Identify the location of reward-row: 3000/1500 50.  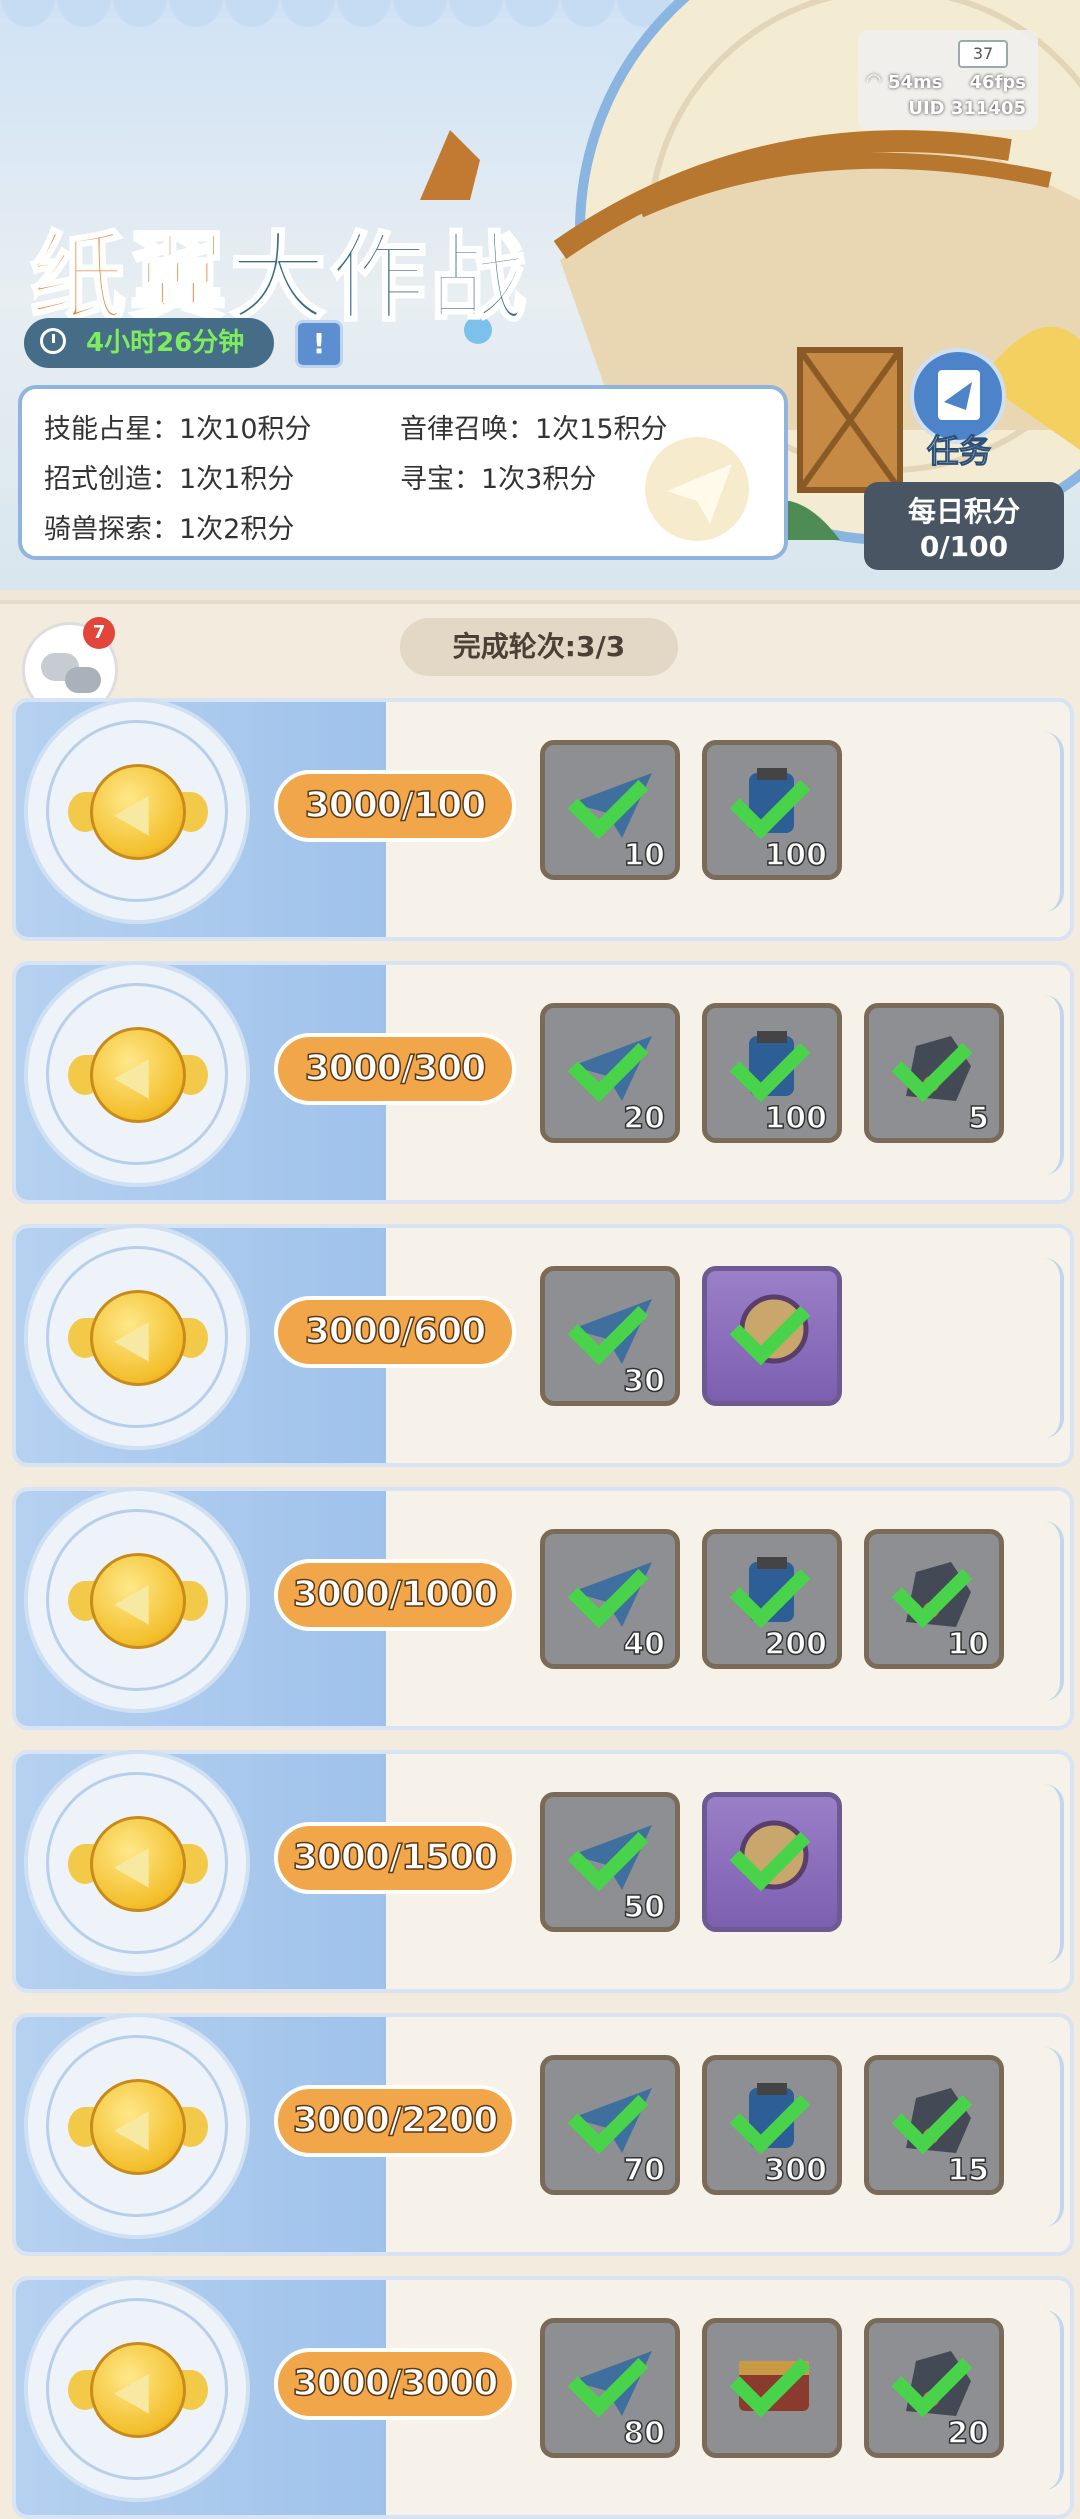
(543, 1871).